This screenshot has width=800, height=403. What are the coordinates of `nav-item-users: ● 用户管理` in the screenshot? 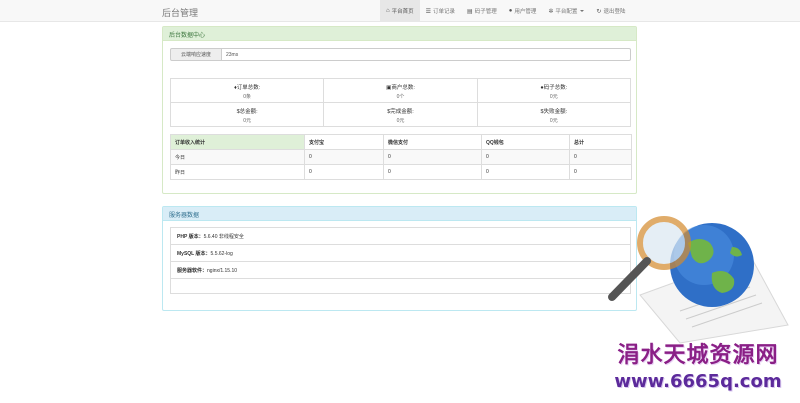 It's located at (523, 11).